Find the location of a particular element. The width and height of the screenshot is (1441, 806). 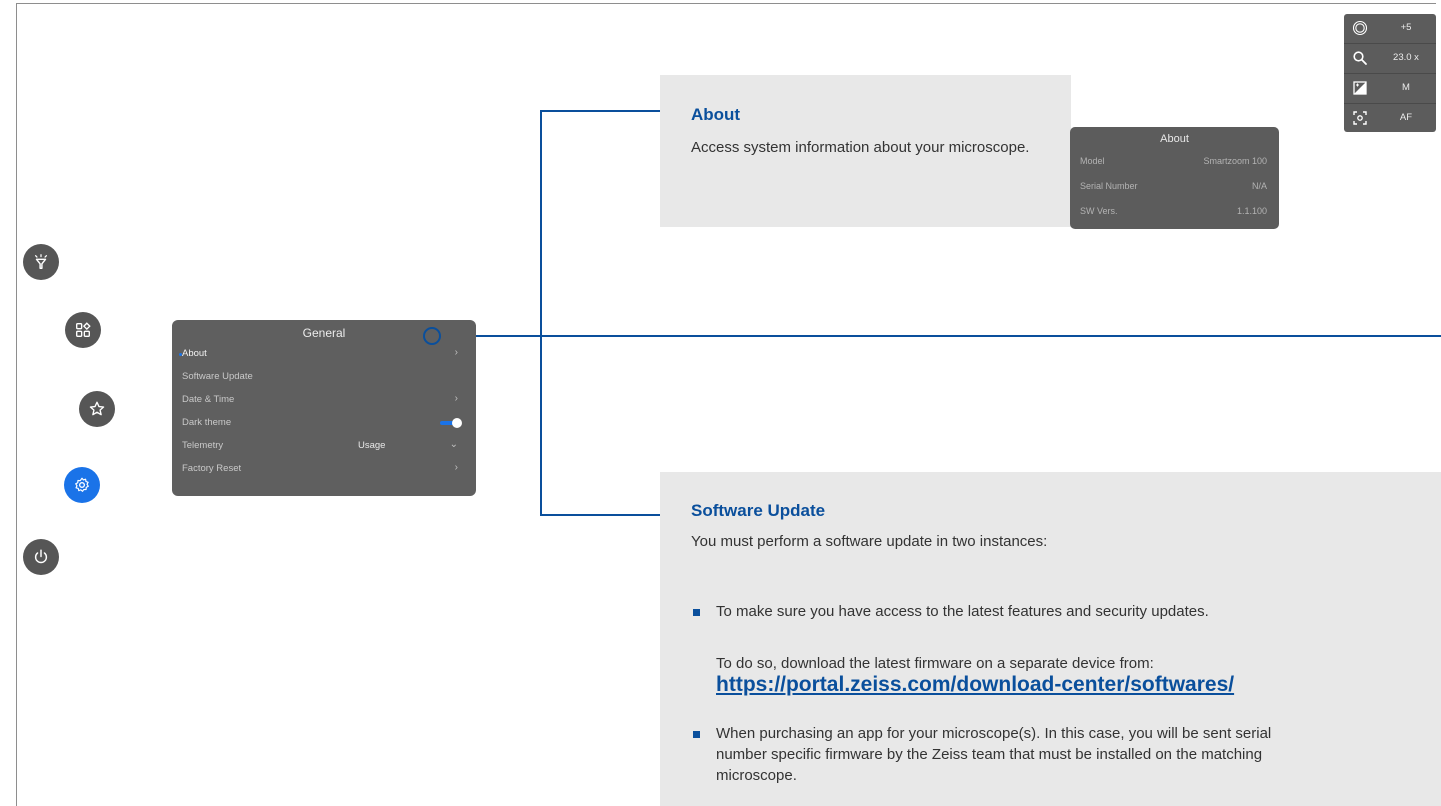

connector-vertical is located at coordinates (541, 313).